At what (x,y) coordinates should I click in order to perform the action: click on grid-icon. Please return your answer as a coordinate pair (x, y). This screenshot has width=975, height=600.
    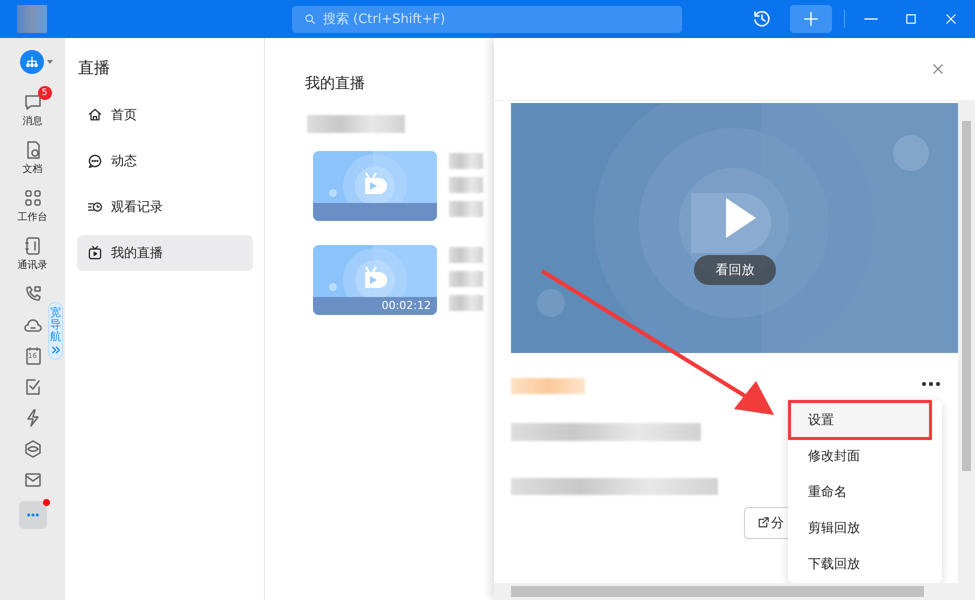
    Looking at the image, I should click on (32, 198).